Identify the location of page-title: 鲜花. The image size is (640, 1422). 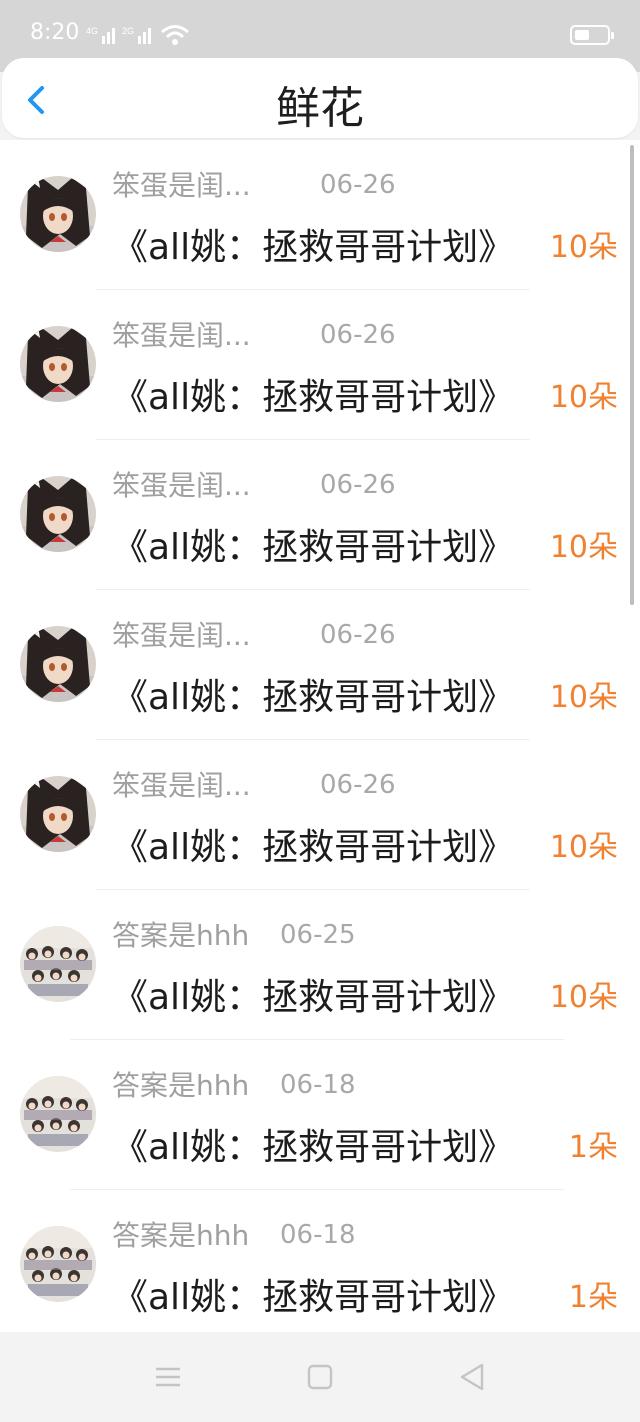
(320, 108).